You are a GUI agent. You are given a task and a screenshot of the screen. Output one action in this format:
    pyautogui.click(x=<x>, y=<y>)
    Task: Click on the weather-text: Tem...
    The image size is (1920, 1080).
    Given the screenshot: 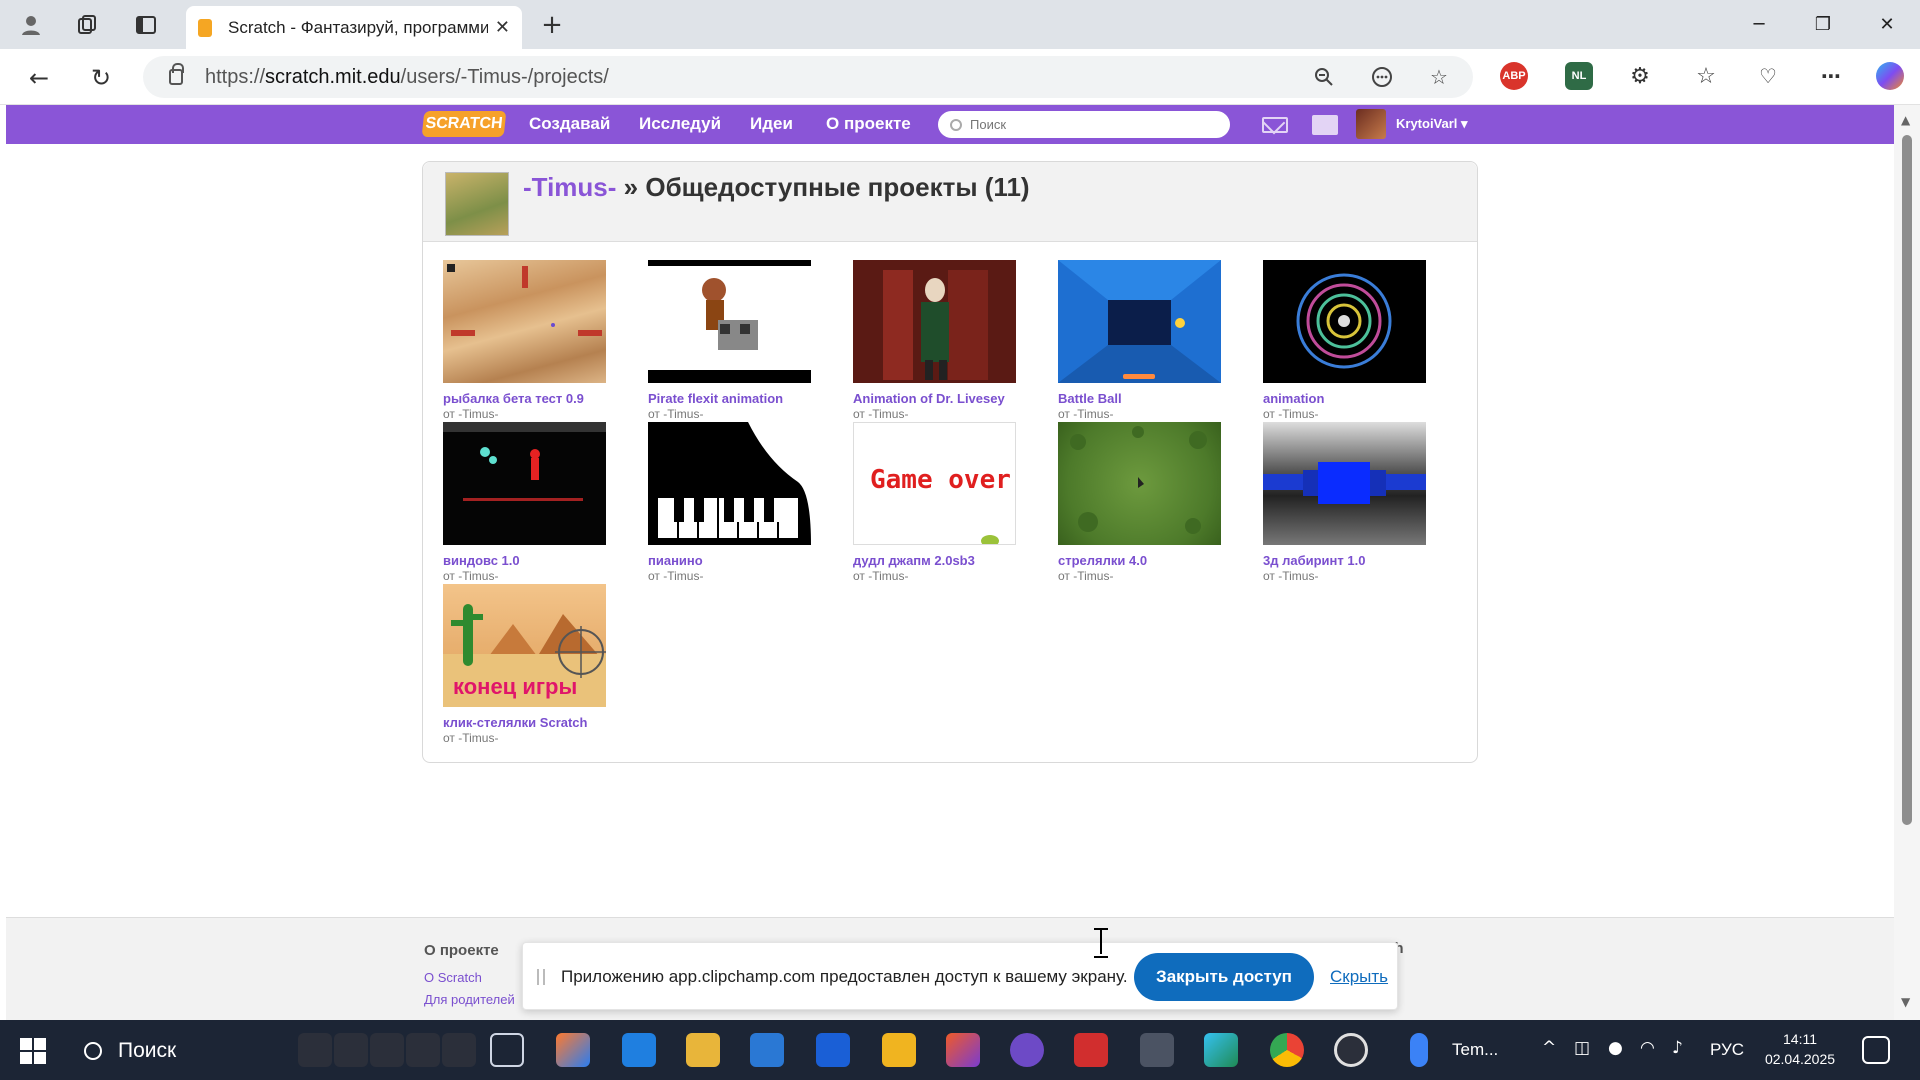 What is the action you would take?
    pyautogui.click(x=1475, y=1050)
    